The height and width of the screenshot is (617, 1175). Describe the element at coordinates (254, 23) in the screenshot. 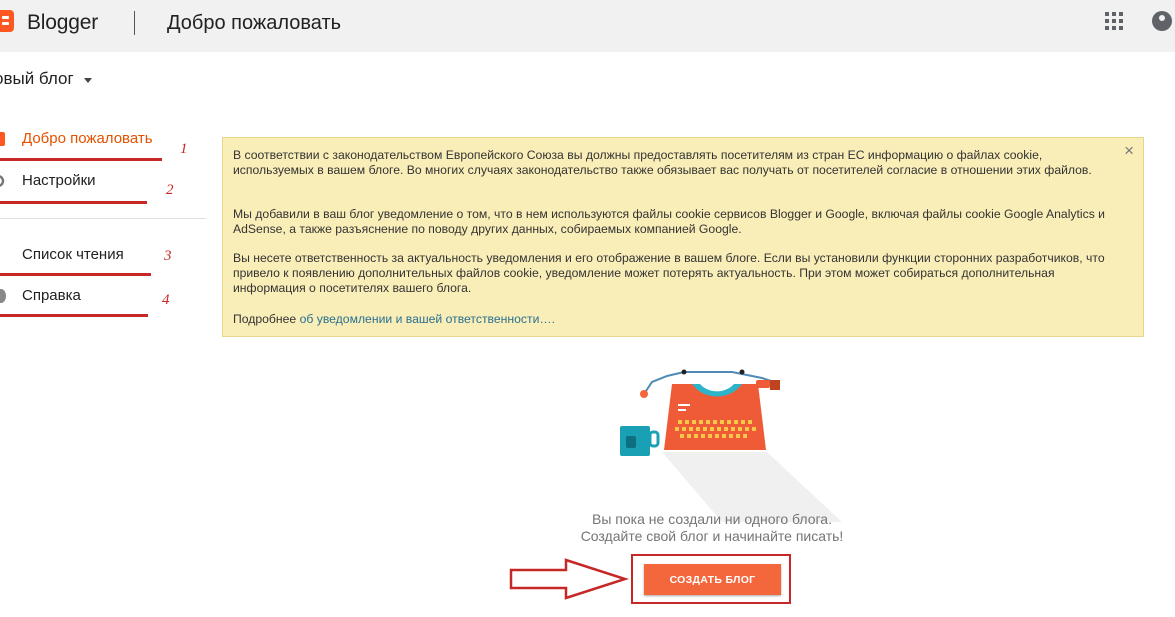

I see `page-title: Добро пожаловать` at that location.